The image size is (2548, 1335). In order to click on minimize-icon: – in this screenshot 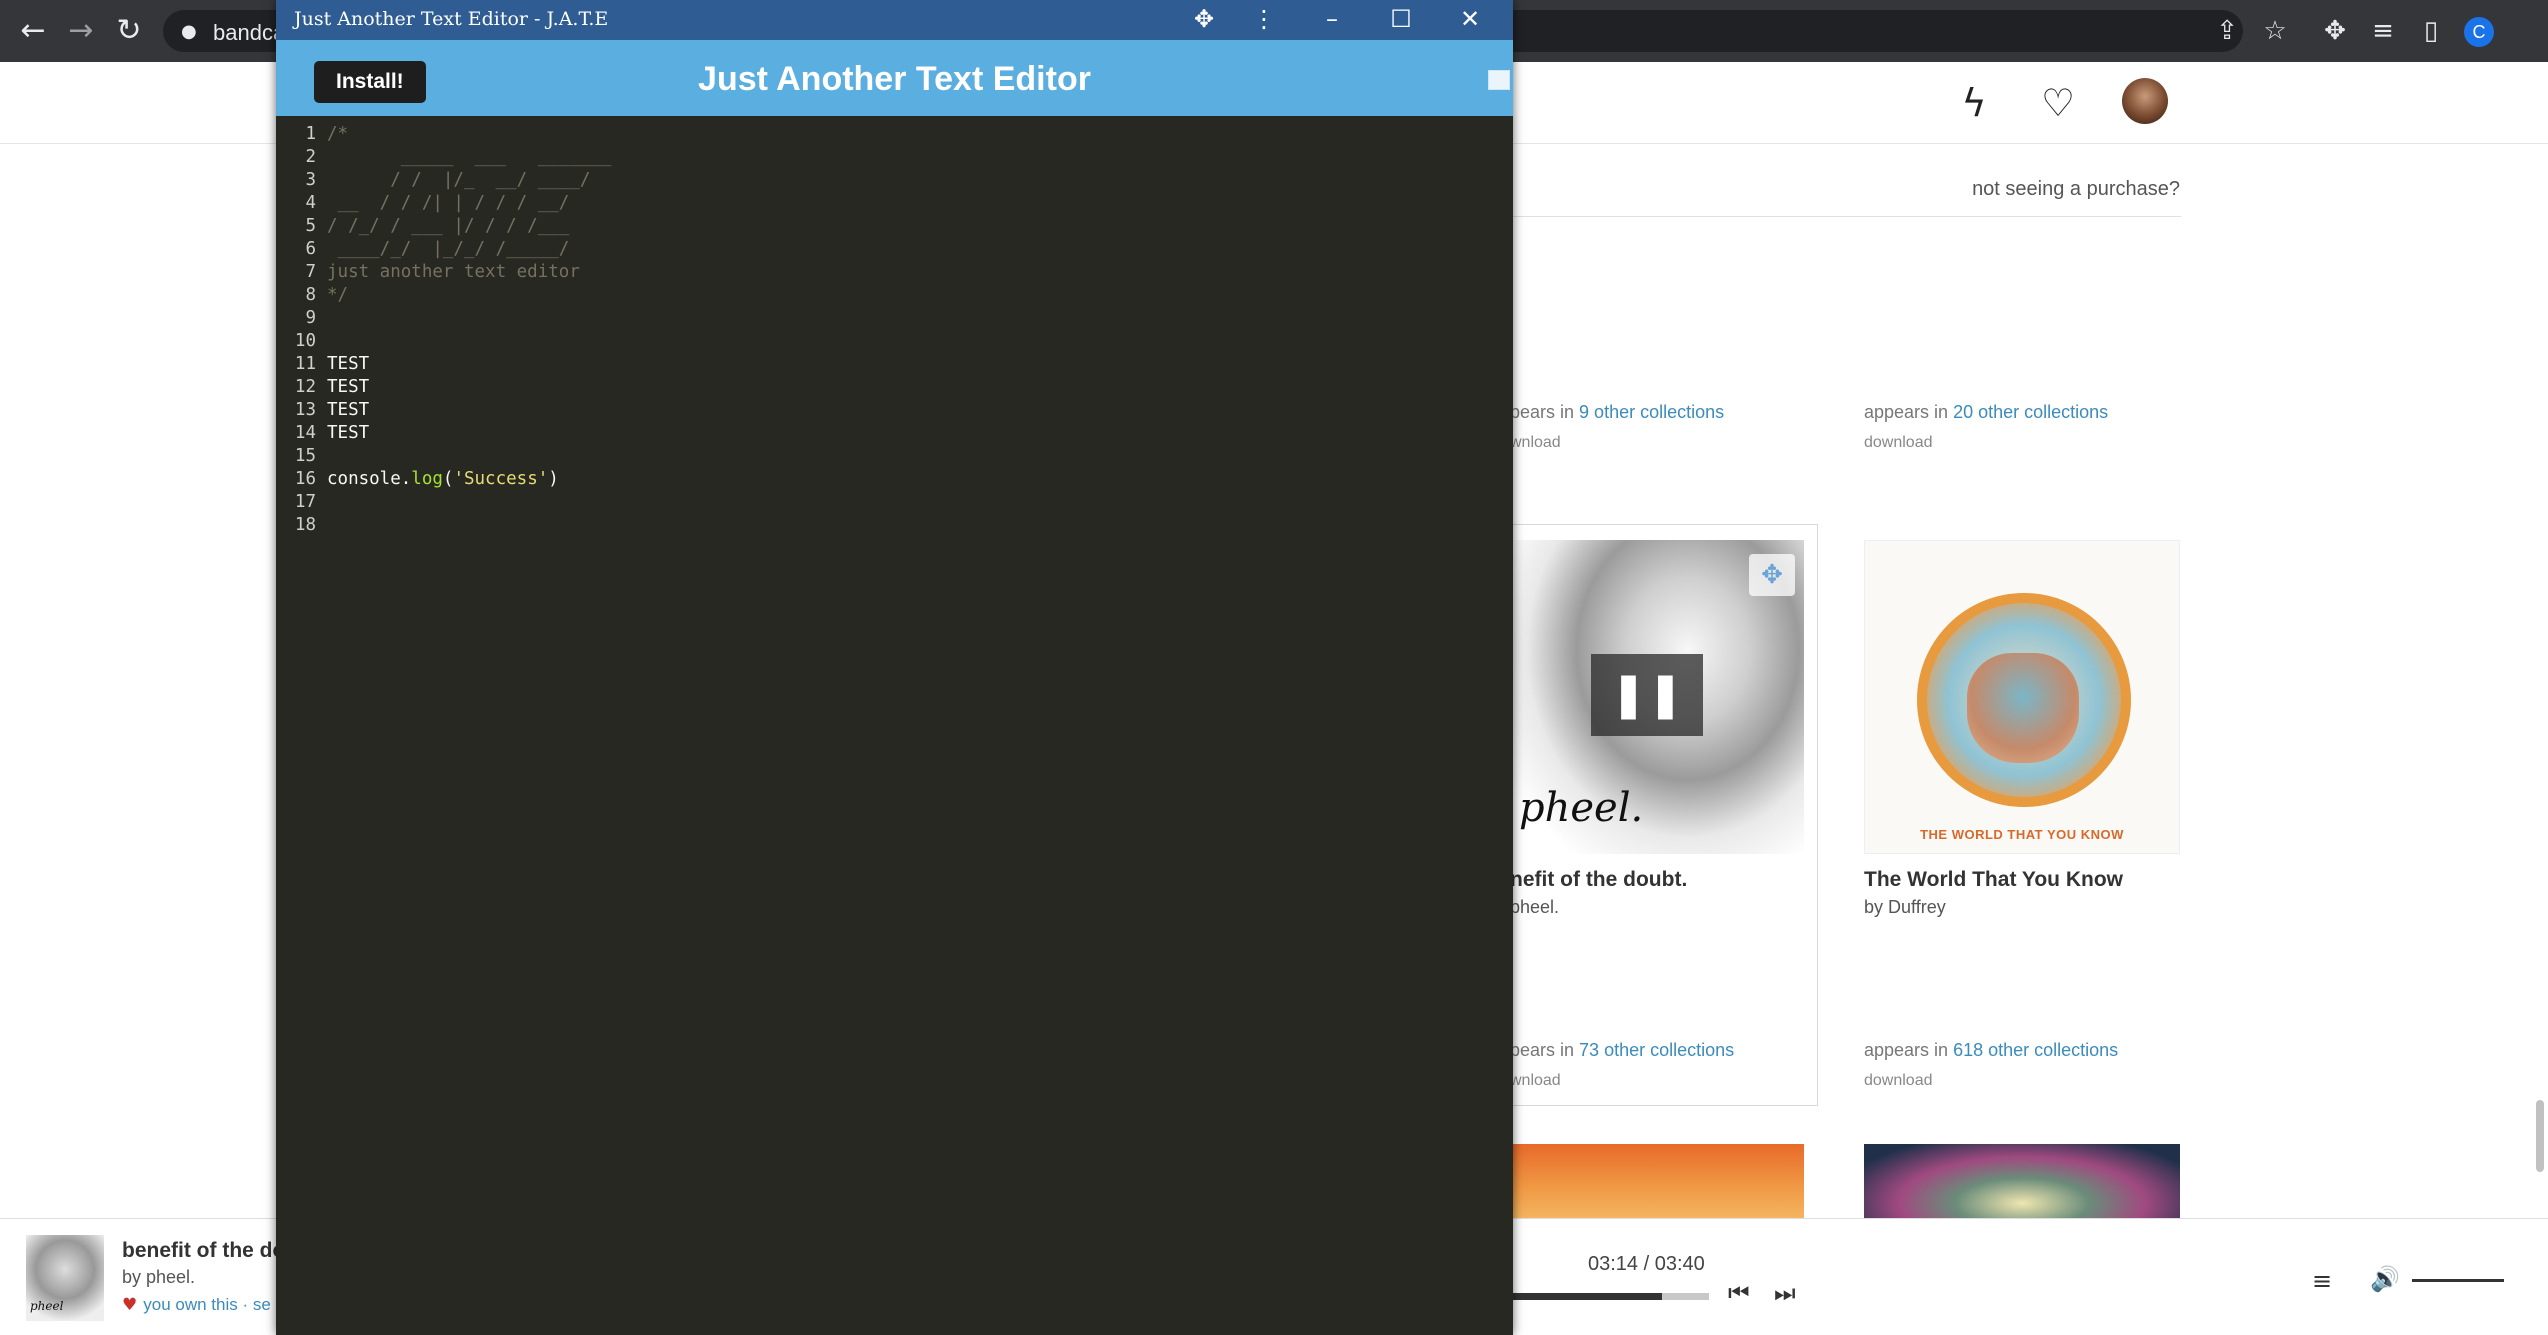, I will do `click(1332, 19)`.